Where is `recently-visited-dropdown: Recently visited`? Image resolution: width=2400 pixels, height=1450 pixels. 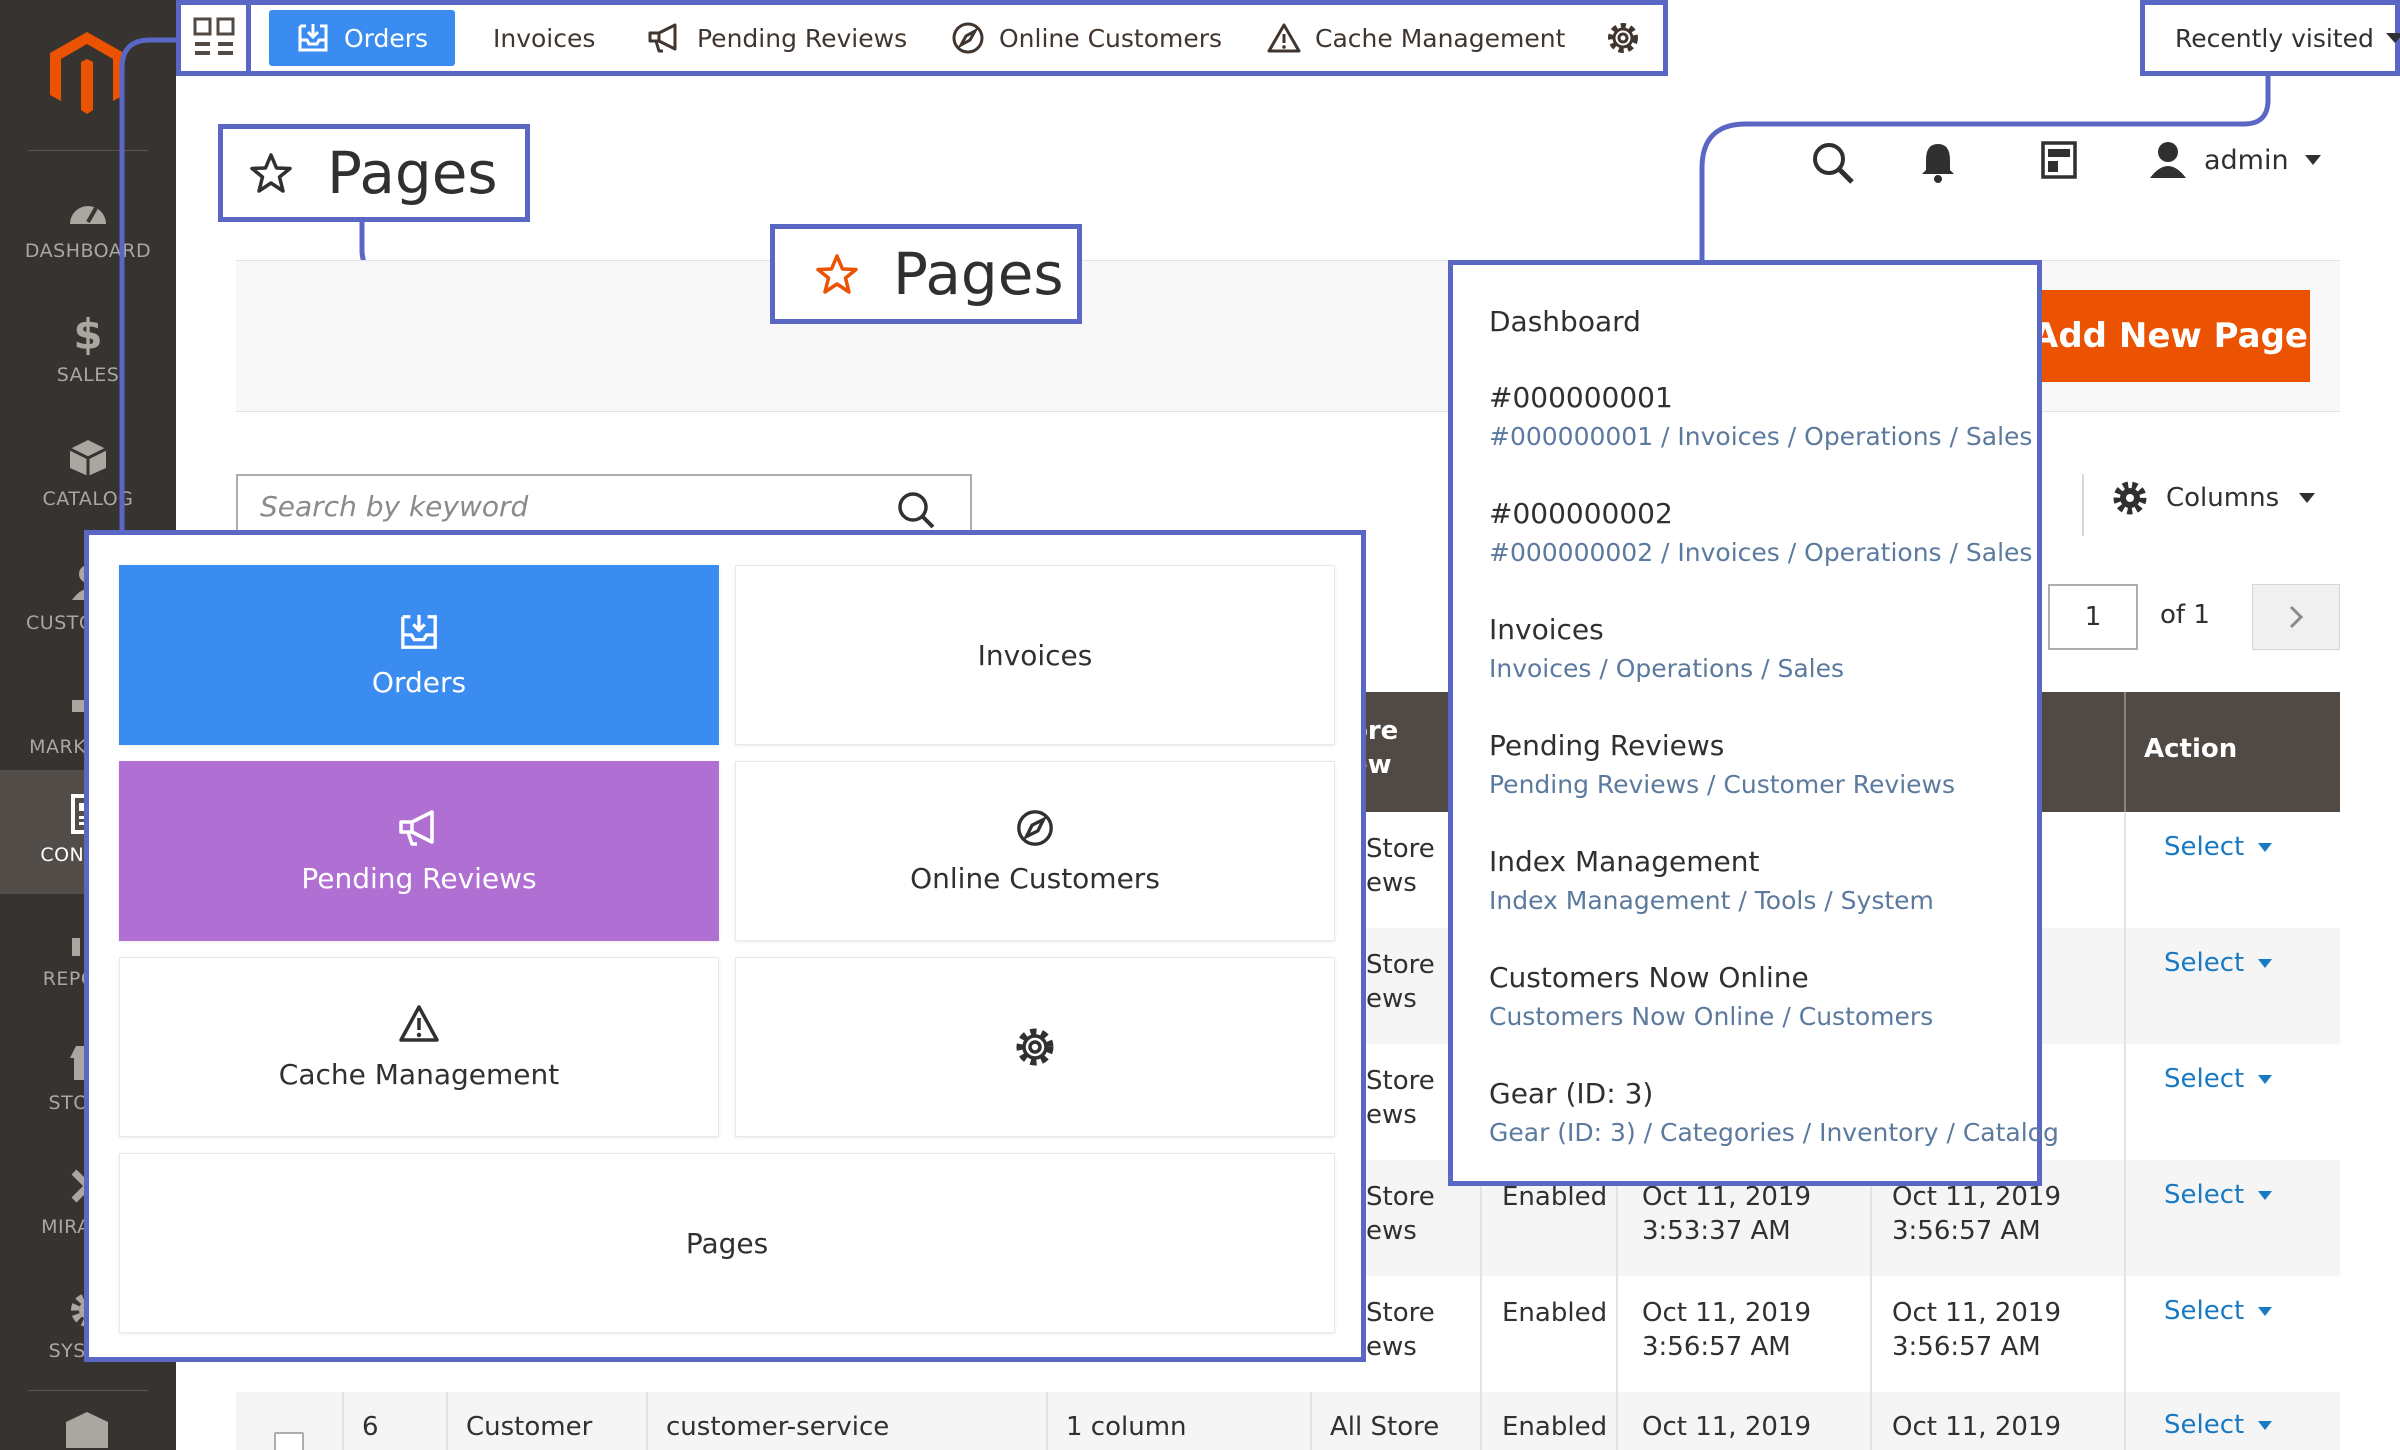 recently-visited-dropdown: Recently visited is located at coordinates (2270, 38).